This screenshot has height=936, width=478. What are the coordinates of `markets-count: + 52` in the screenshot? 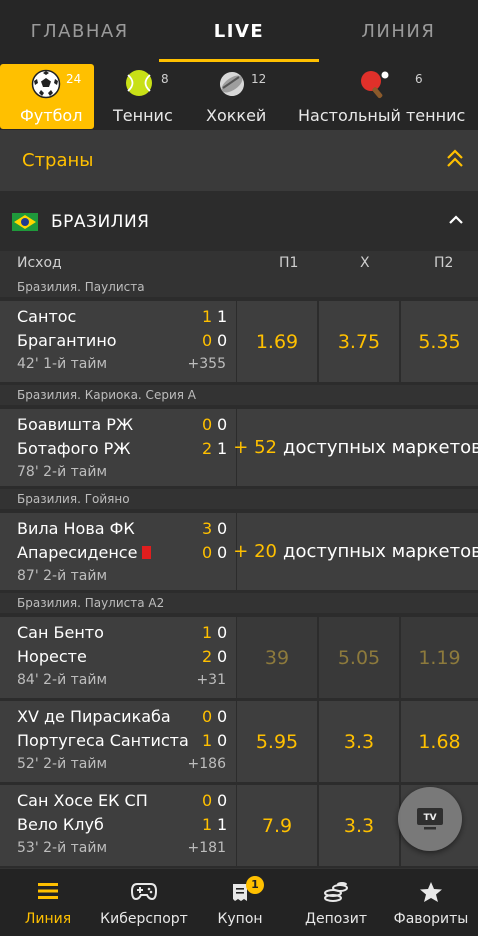 It's located at (255, 447).